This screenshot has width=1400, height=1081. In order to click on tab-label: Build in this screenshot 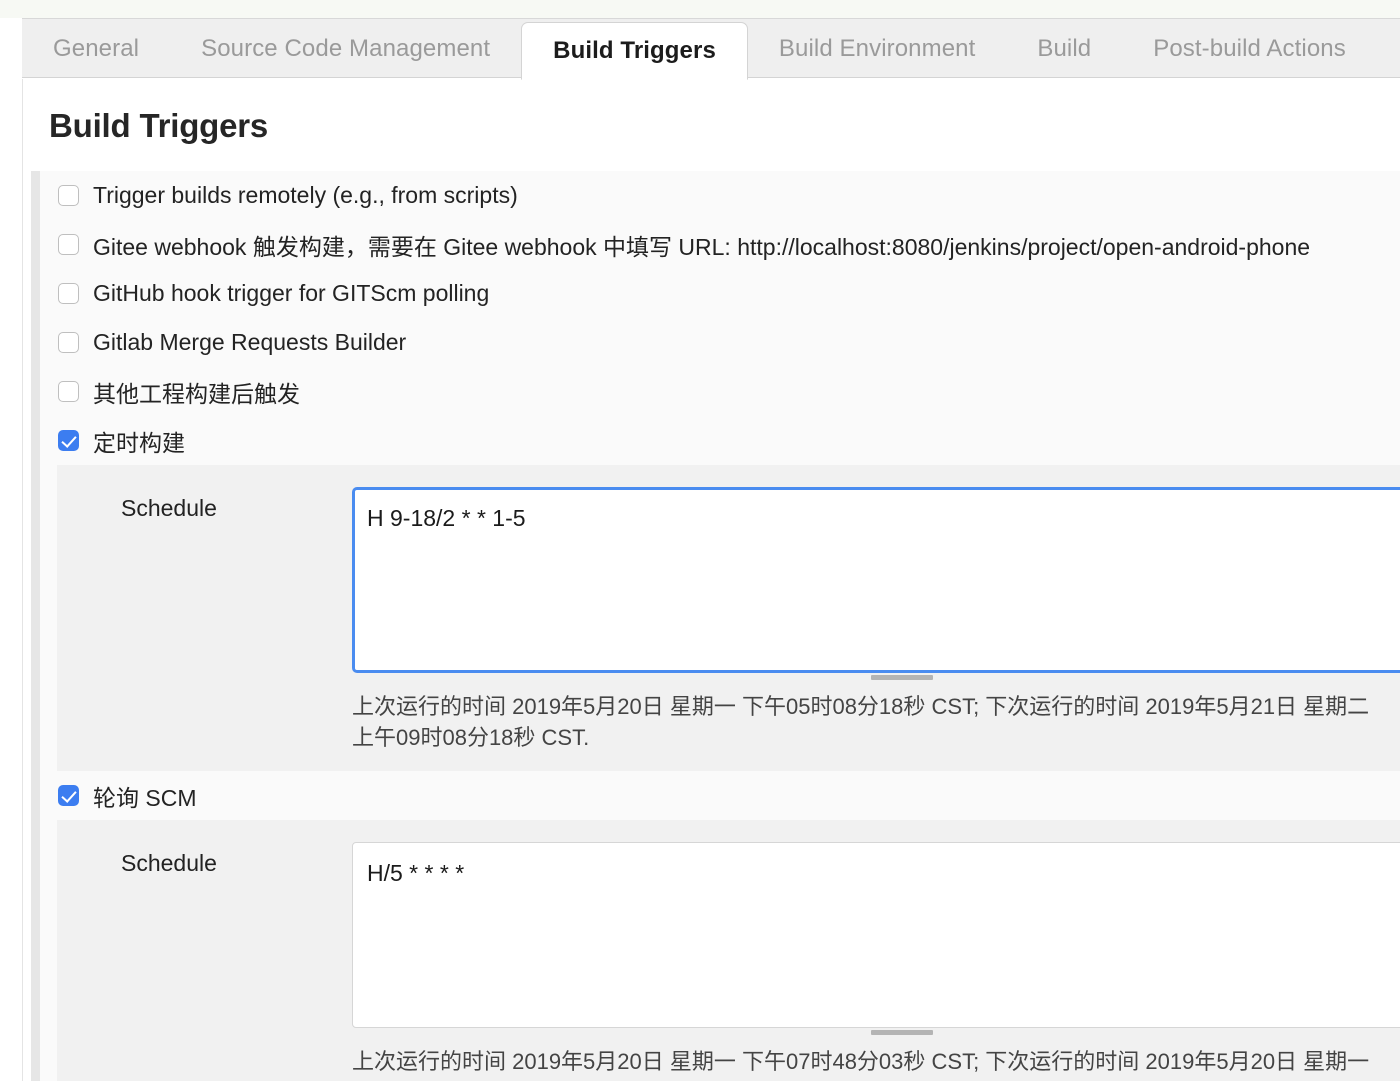, I will do `click(1064, 48)`.